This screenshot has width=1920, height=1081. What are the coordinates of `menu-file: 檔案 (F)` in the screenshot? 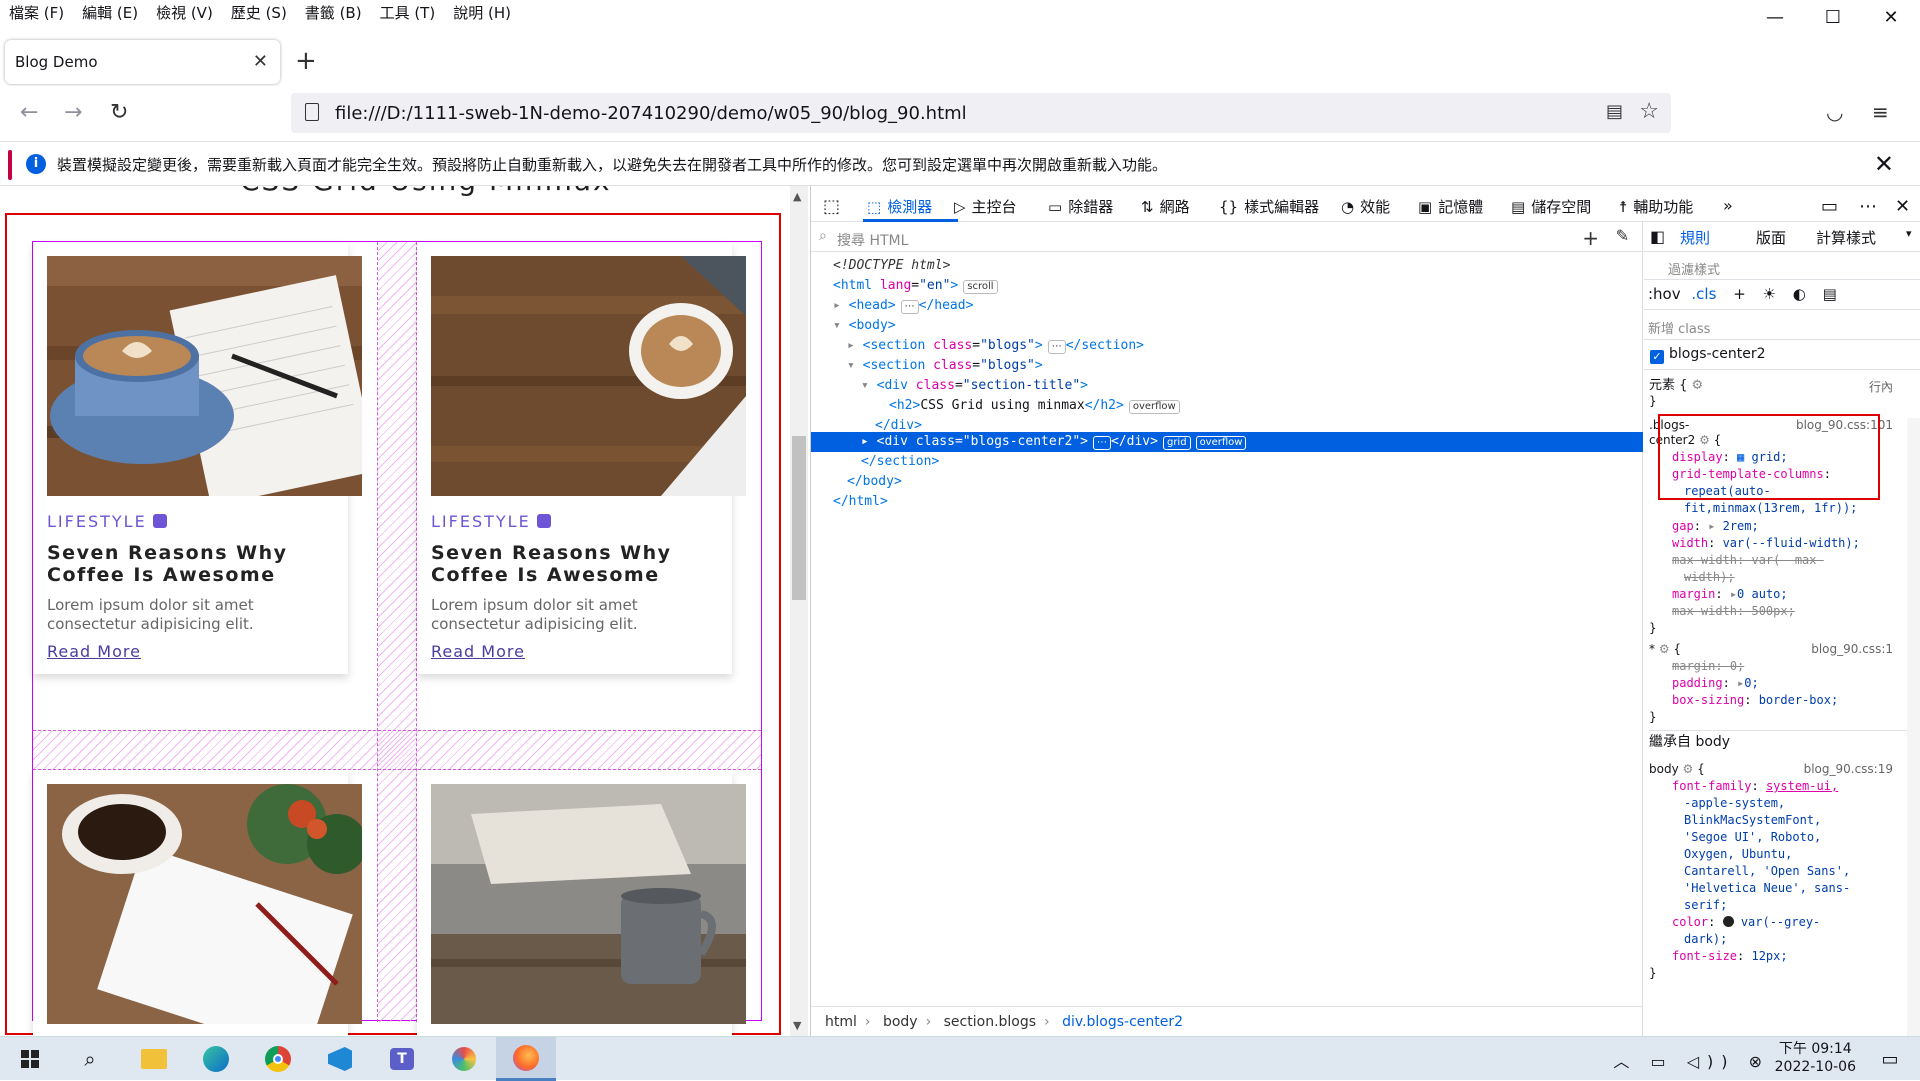 It's located at (36, 12).